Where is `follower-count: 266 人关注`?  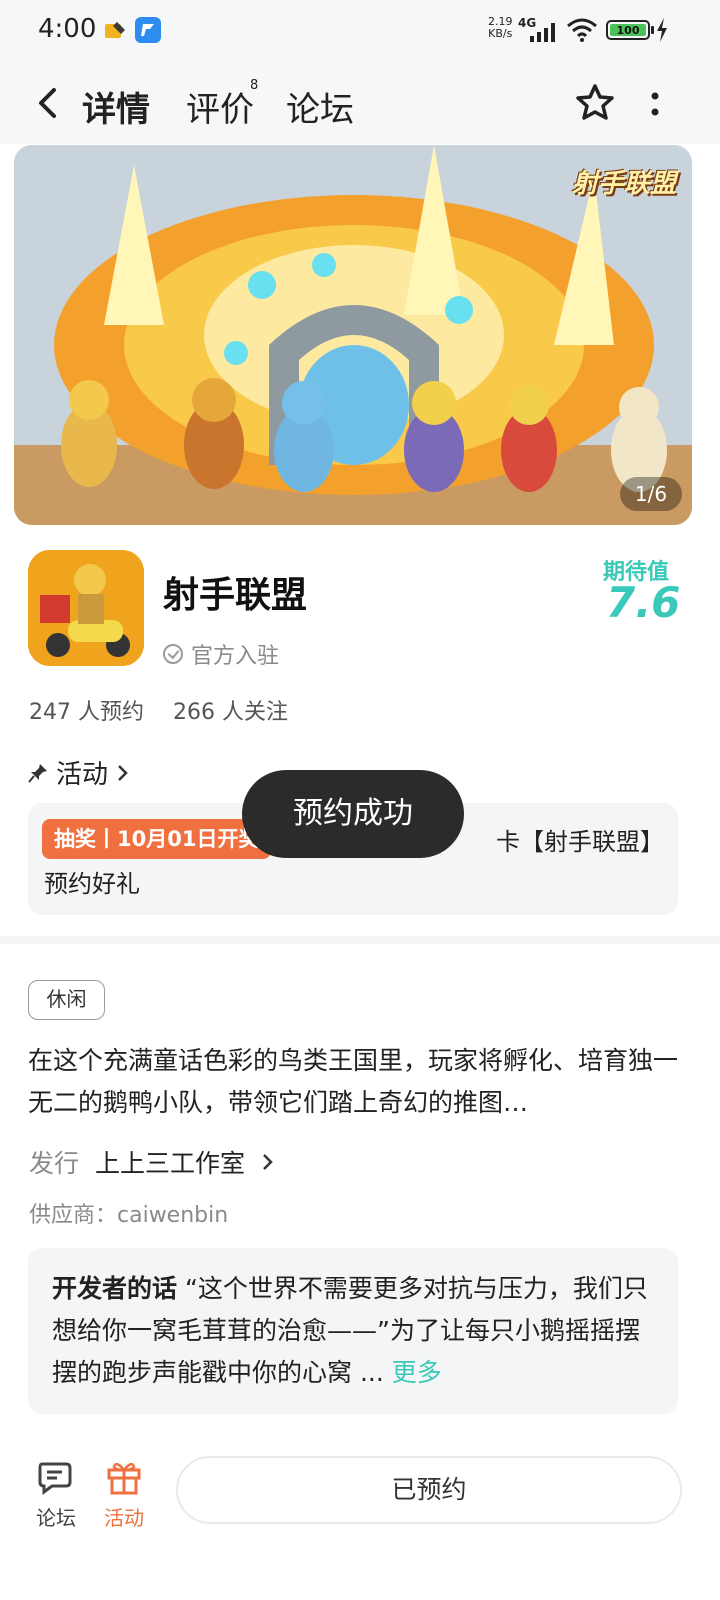
follower-count: 266 人关注 is located at coordinates (230, 712).